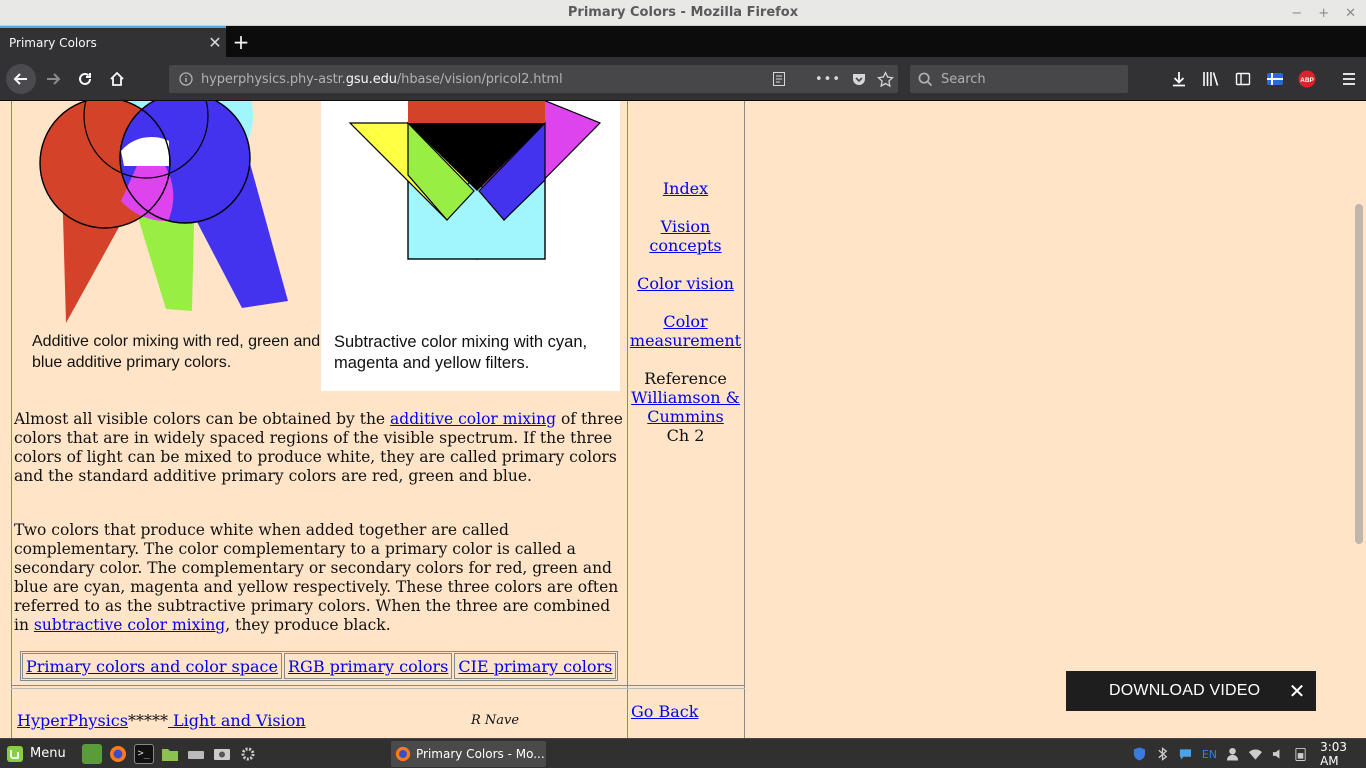 This screenshot has width=1366, height=768. Describe the element at coordinates (143, 753) in the screenshot. I see `terminal-launcher-icon: >_` at that location.